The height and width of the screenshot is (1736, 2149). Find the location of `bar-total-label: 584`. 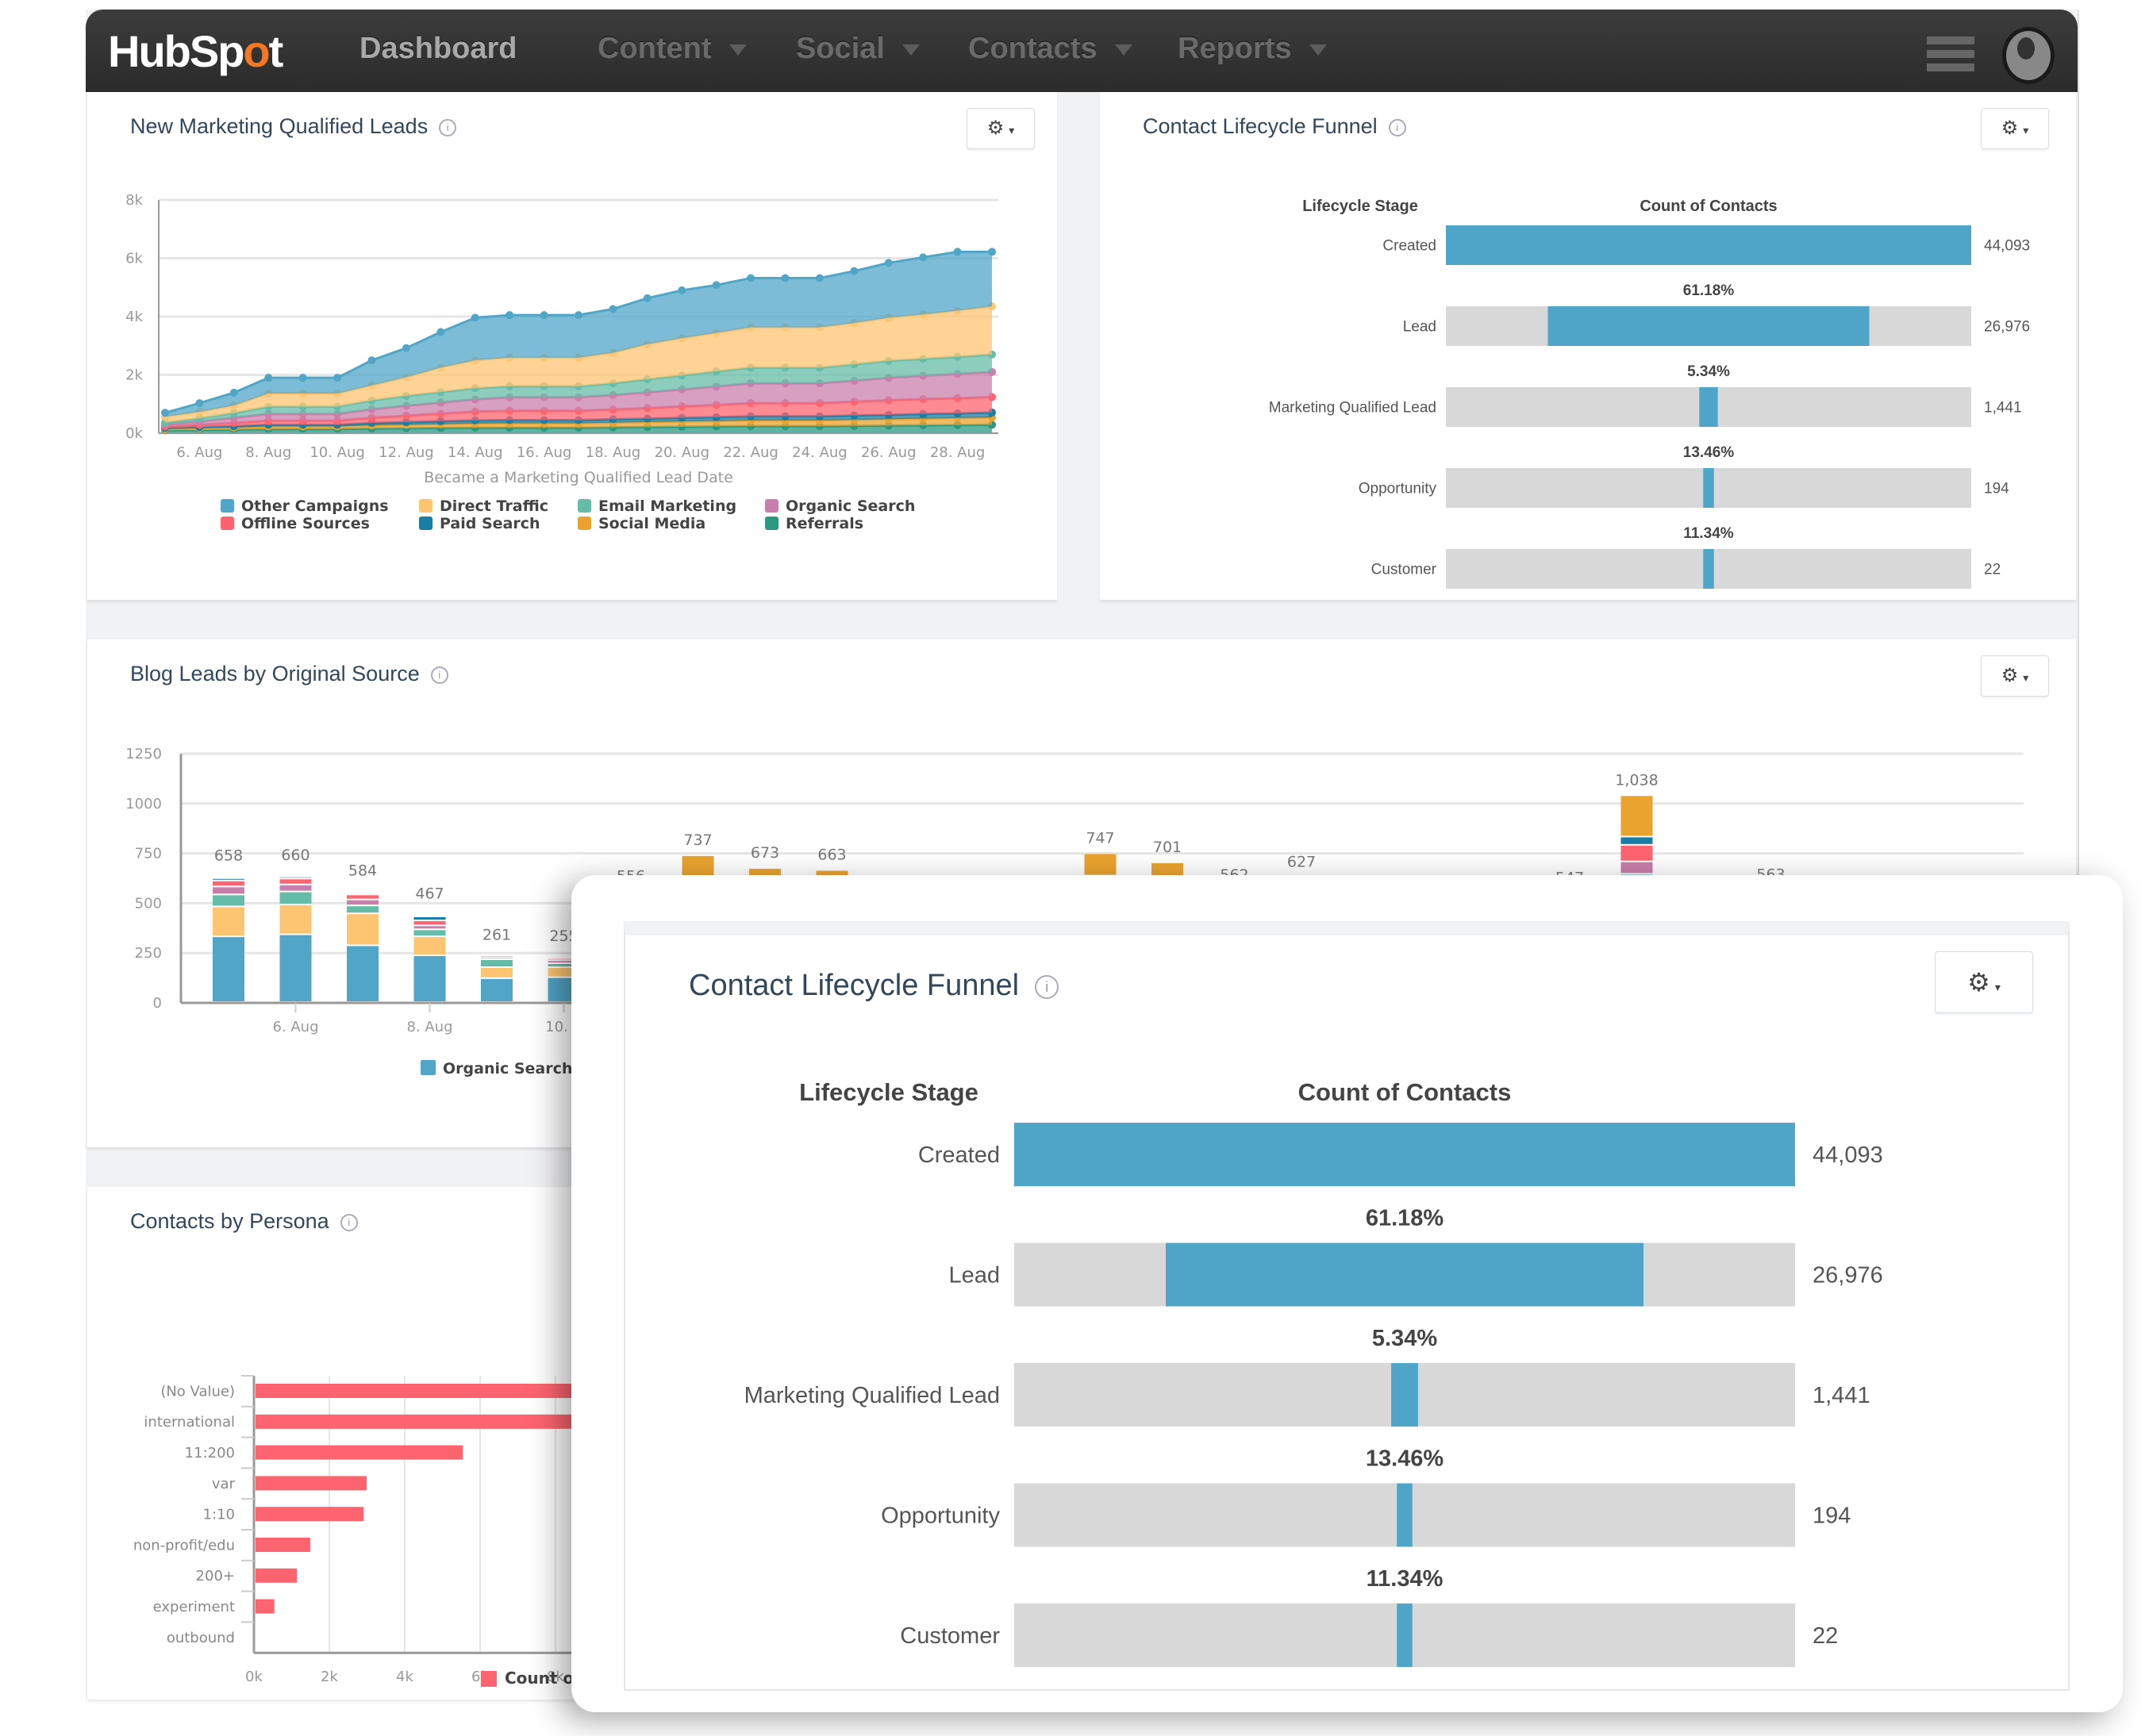

bar-total-label: 584 is located at coordinates (362, 870).